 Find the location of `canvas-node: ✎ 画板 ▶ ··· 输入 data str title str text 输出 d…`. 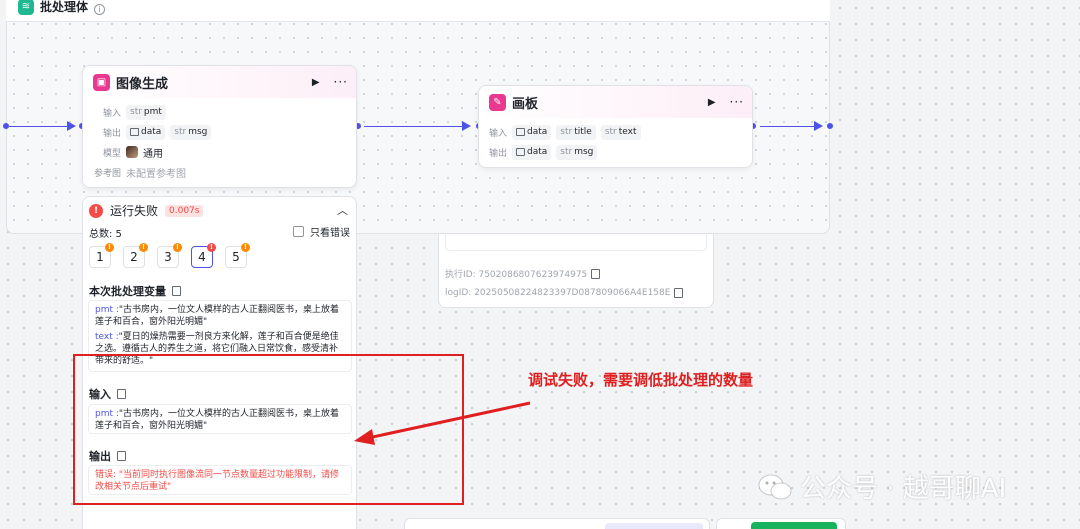

canvas-node: ✎ 画板 ▶ ··· 输入 data str title str text 输出 d… is located at coordinates (615, 126).